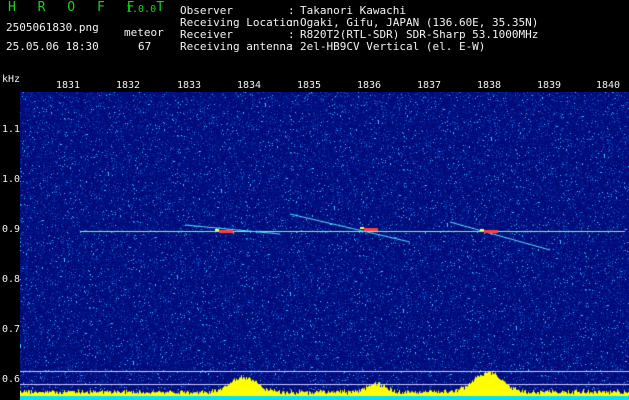 The width and height of the screenshot is (629, 400). What do you see at coordinates (145, 46) in the screenshot?
I see `detection-count: 67` at bounding box center [145, 46].